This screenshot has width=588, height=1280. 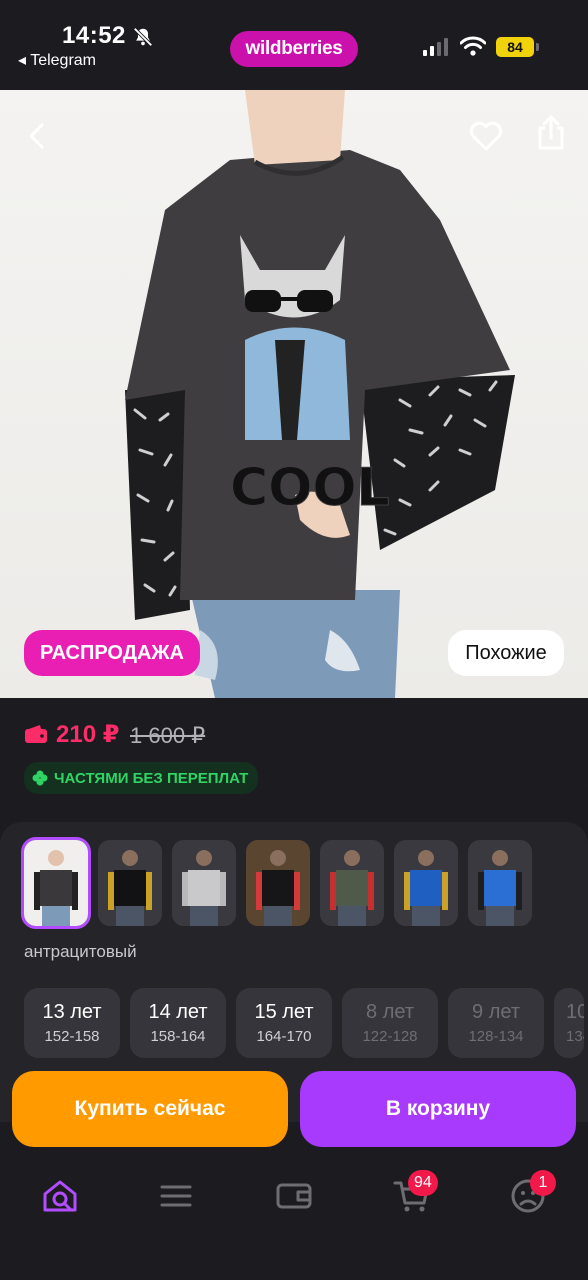 What do you see at coordinates (537, 47) in the screenshot?
I see `battery-nub` at bounding box center [537, 47].